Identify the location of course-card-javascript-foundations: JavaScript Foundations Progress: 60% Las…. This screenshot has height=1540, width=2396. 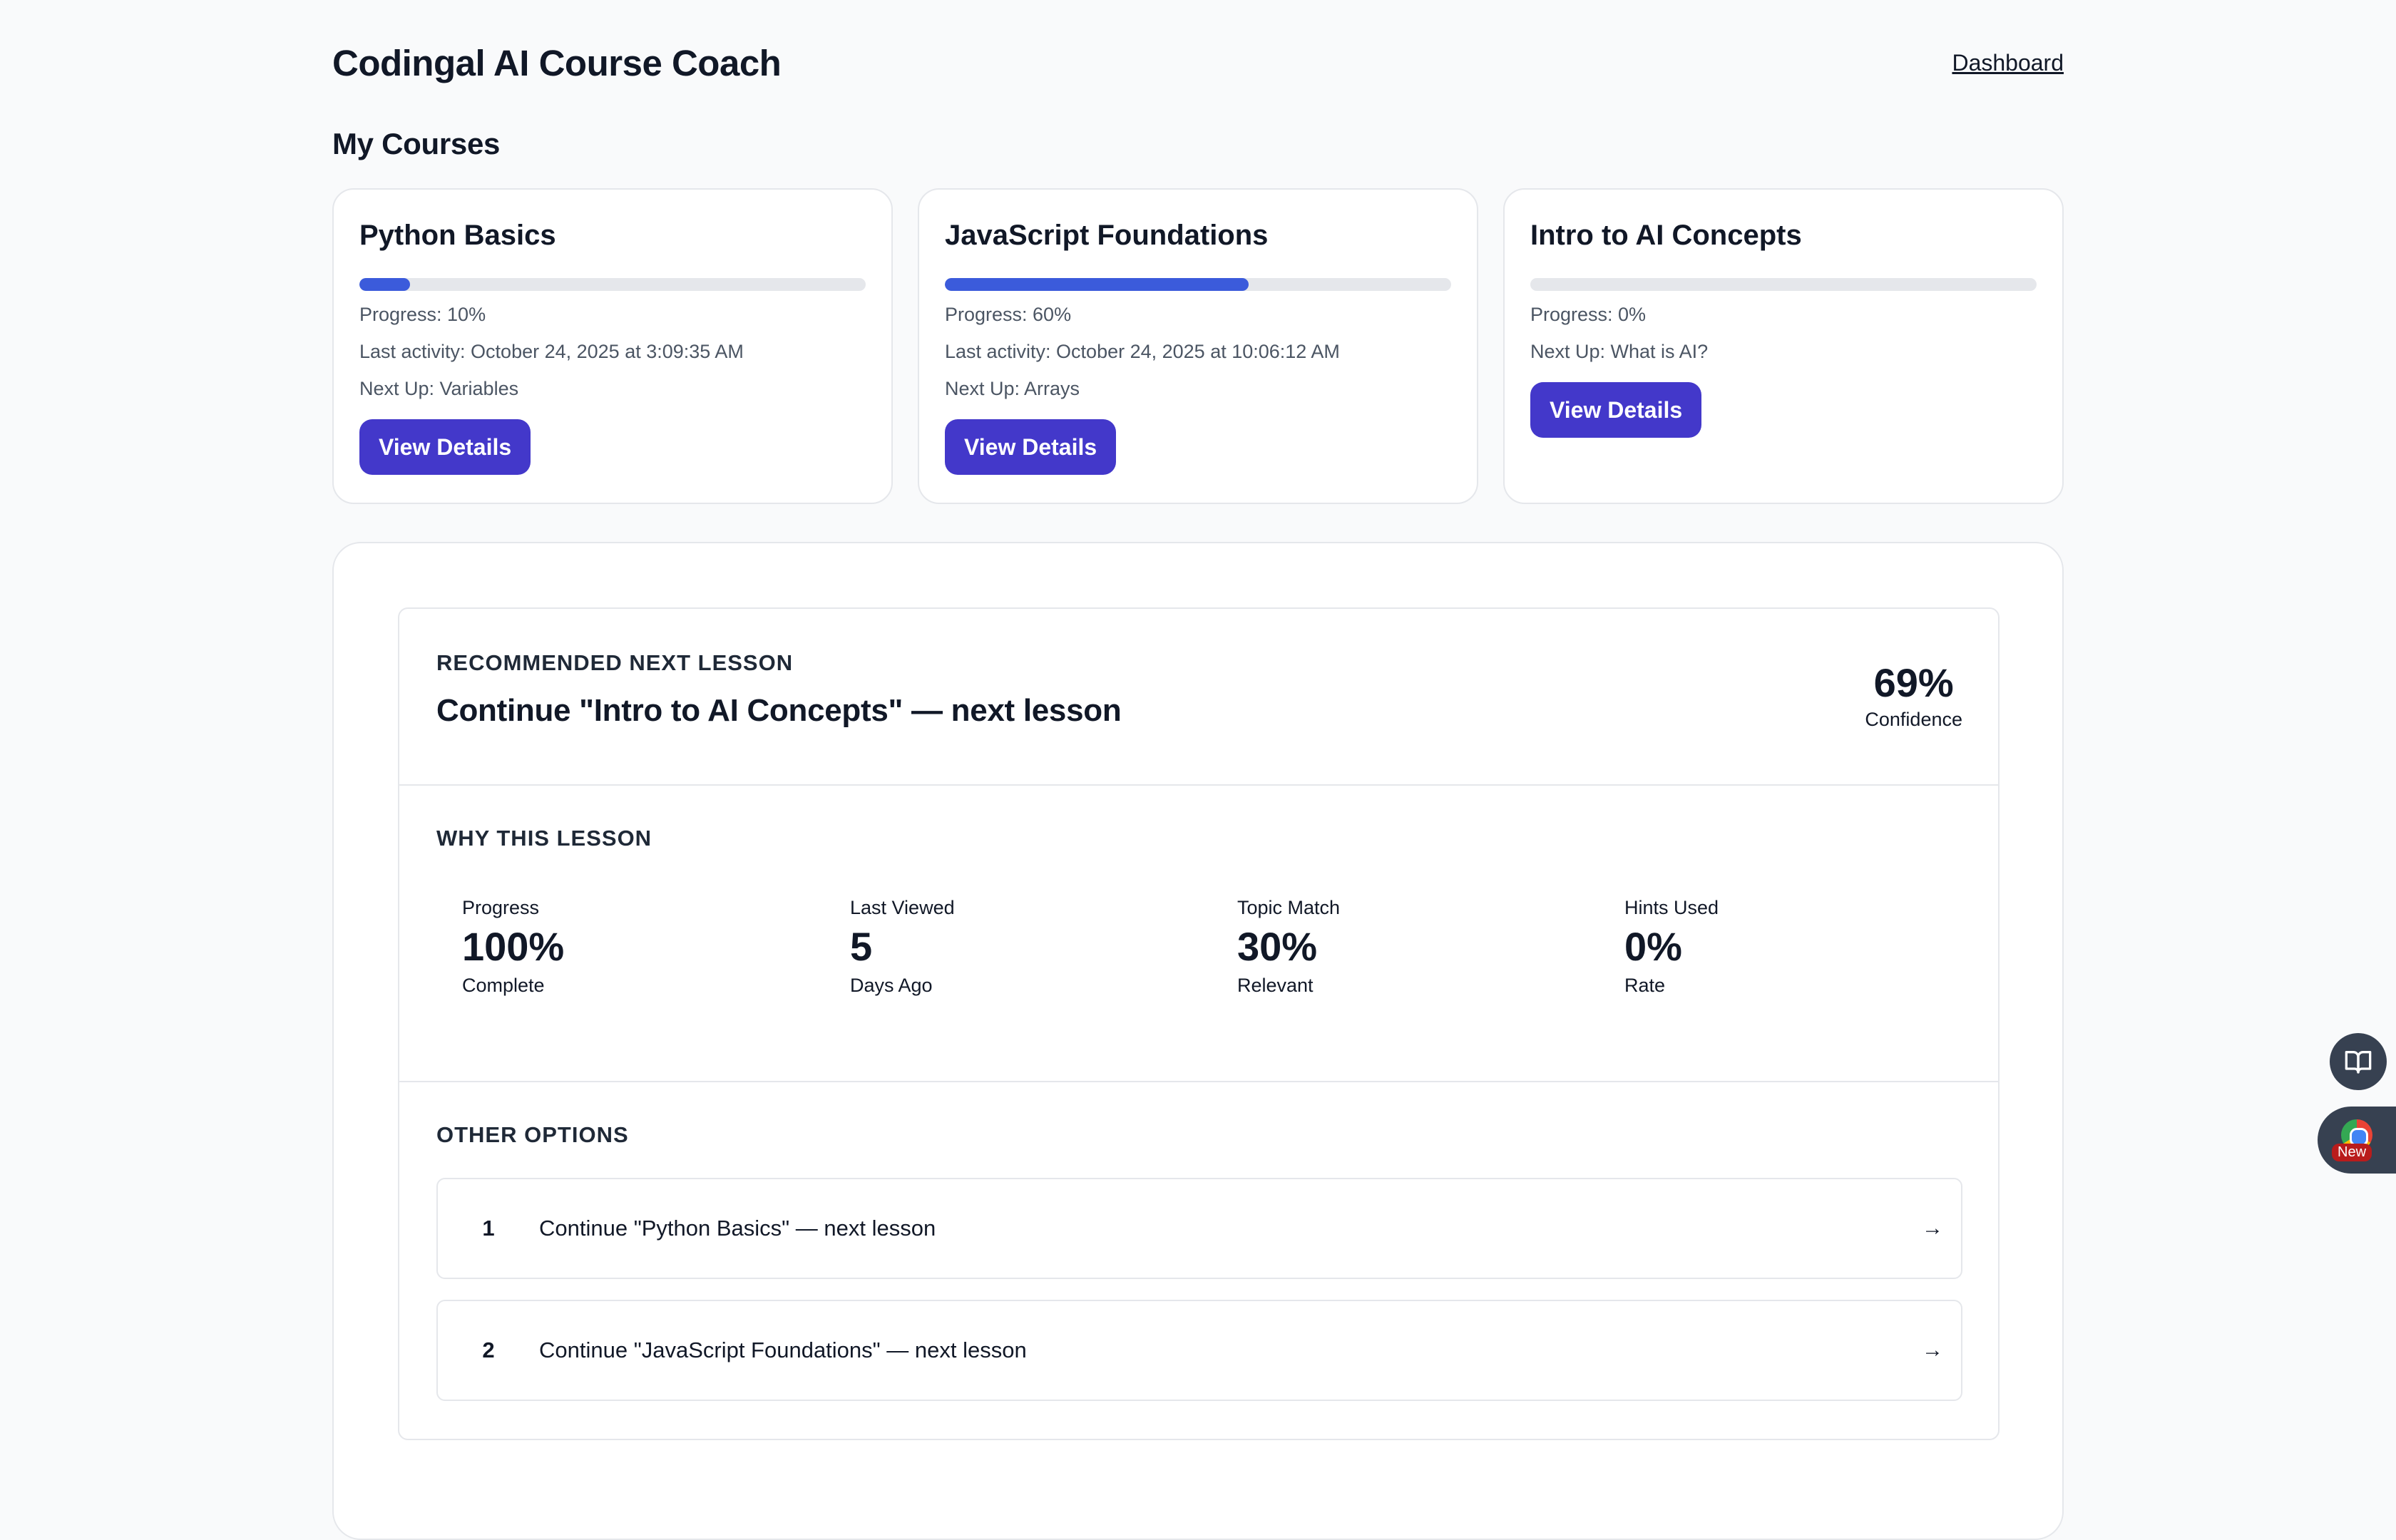
(1198, 346).